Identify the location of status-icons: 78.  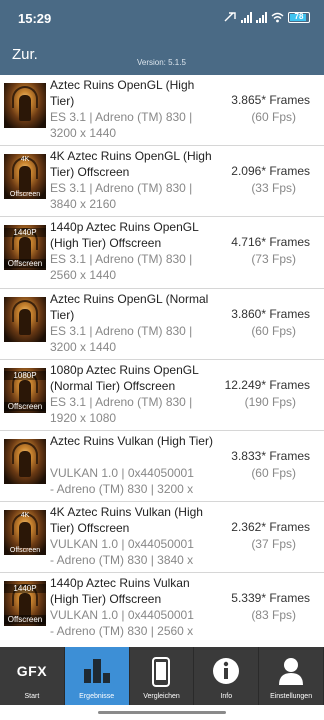
(267, 17).